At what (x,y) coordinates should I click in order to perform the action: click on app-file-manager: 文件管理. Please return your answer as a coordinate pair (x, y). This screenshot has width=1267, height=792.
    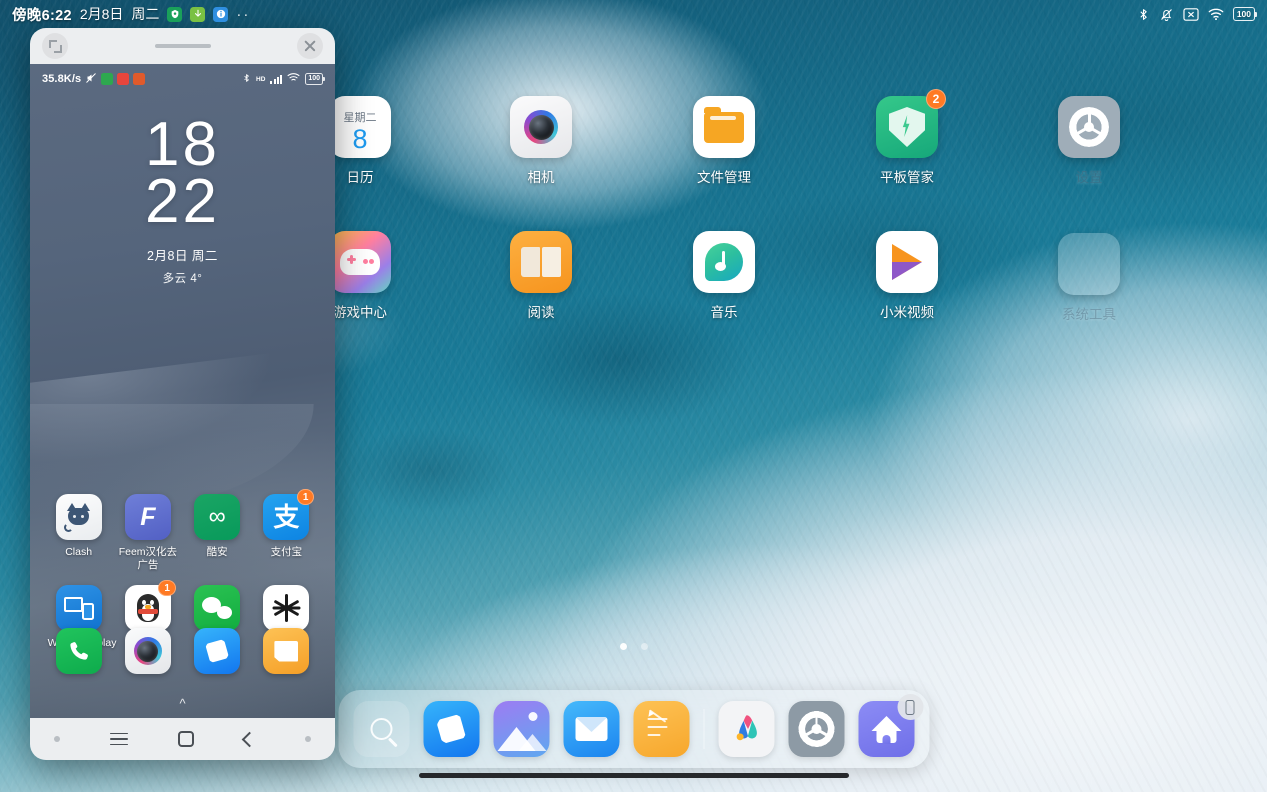
    Looking at the image, I should click on (724, 141).